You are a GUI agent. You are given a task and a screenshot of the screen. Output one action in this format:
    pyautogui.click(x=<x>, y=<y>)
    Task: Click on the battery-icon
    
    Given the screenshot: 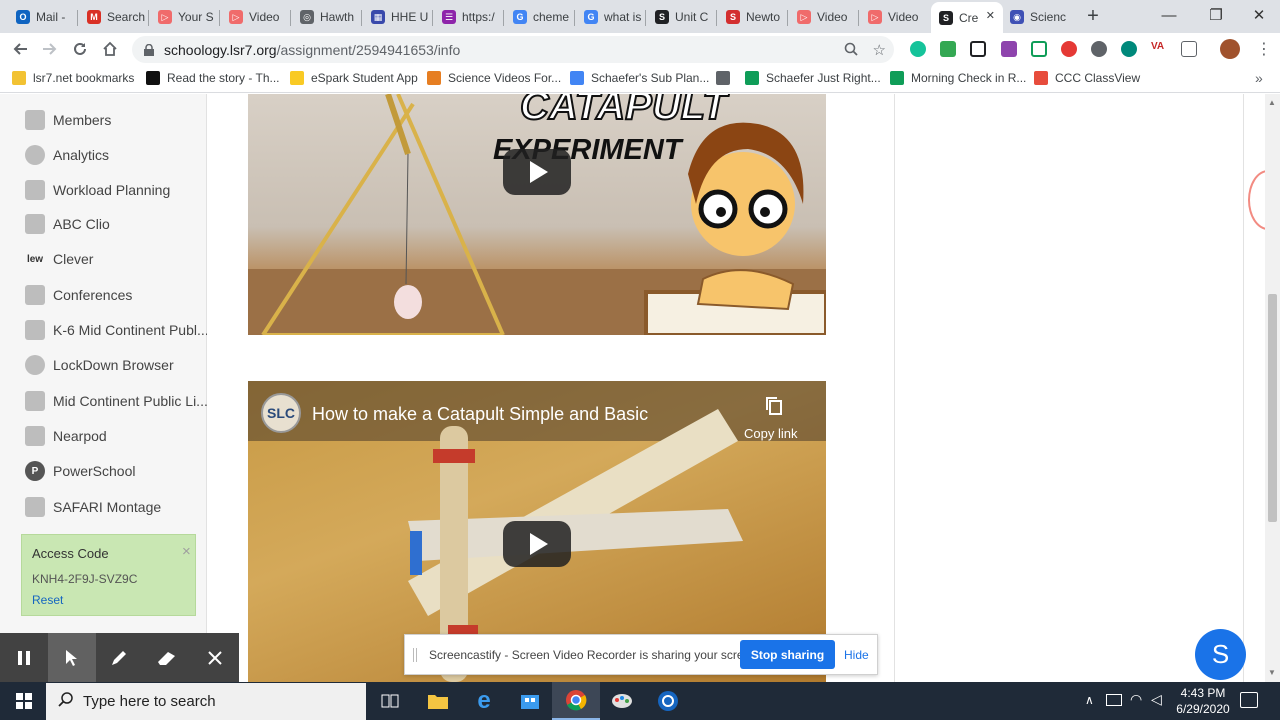 What is the action you would take?
    pyautogui.click(x=1114, y=700)
    